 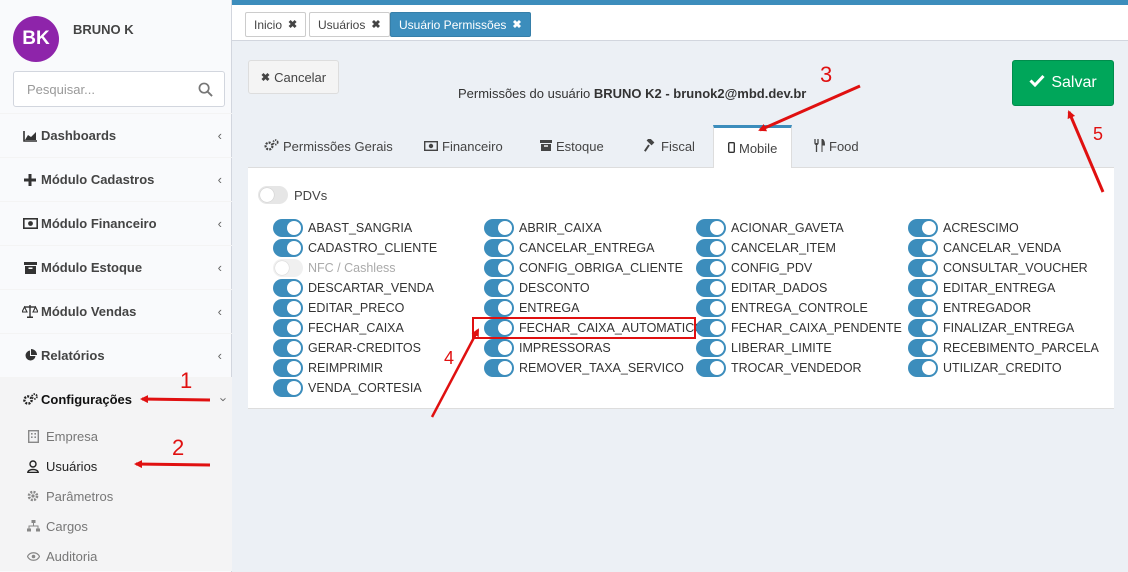 What do you see at coordinates (700, 93) in the screenshot?
I see `page-title-user: BRUNO K2 - brunok2@mbd.dev.br` at bounding box center [700, 93].